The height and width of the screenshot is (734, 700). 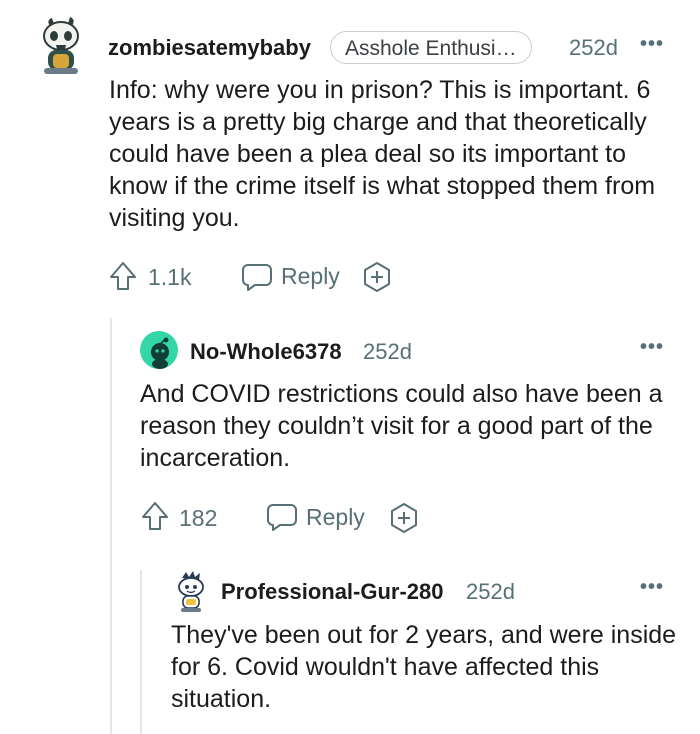 What do you see at coordinates (209, 48) in the screenshot?
I see `comment-username: zombiesatemybaby` at bounding box center [209, 48].